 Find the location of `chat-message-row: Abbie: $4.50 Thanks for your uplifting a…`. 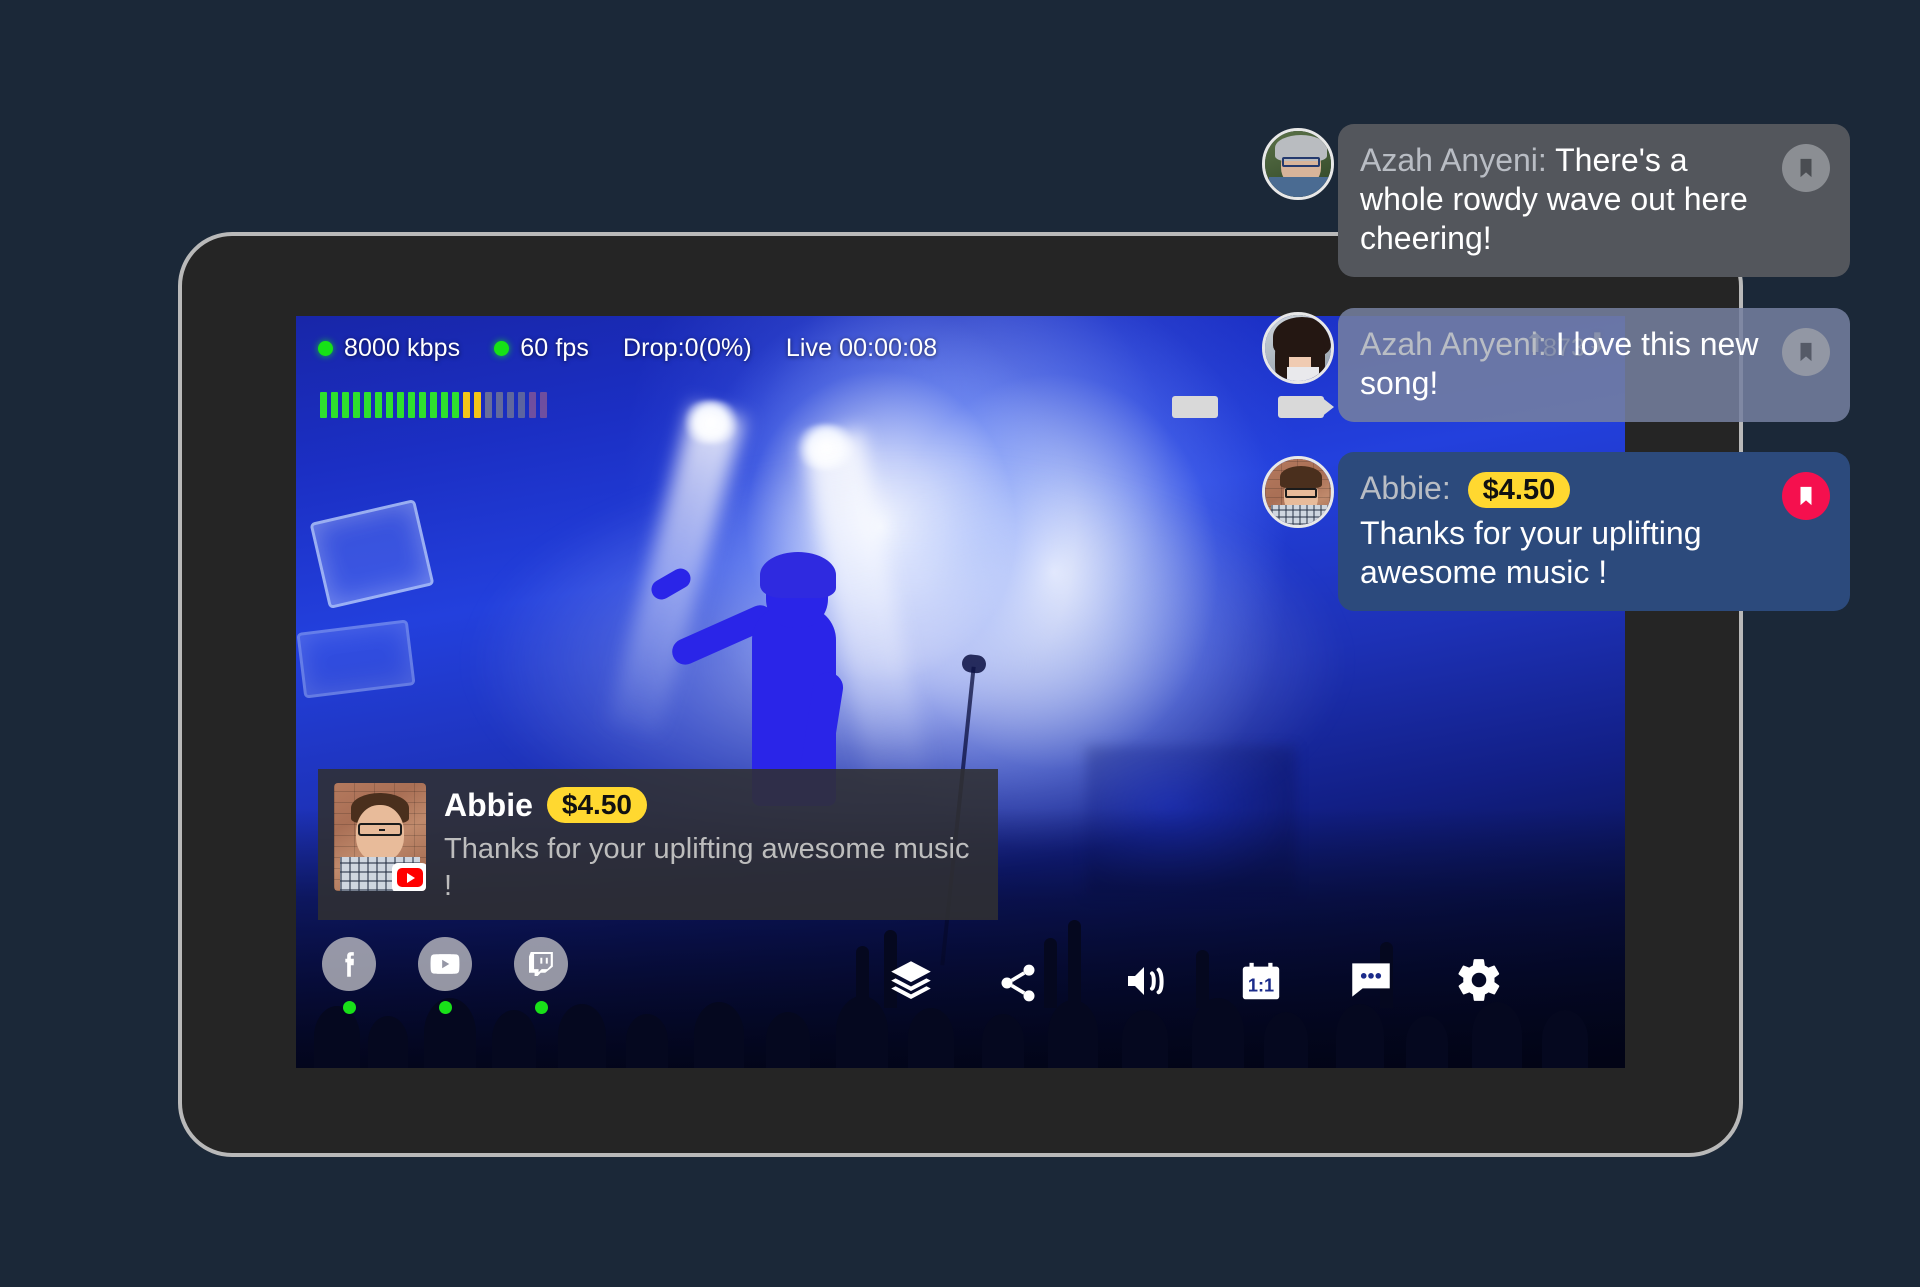

chat-message-row: Abbie: $4.50 Thanks for your uplifting a… is located at coordinates (1556, 532).